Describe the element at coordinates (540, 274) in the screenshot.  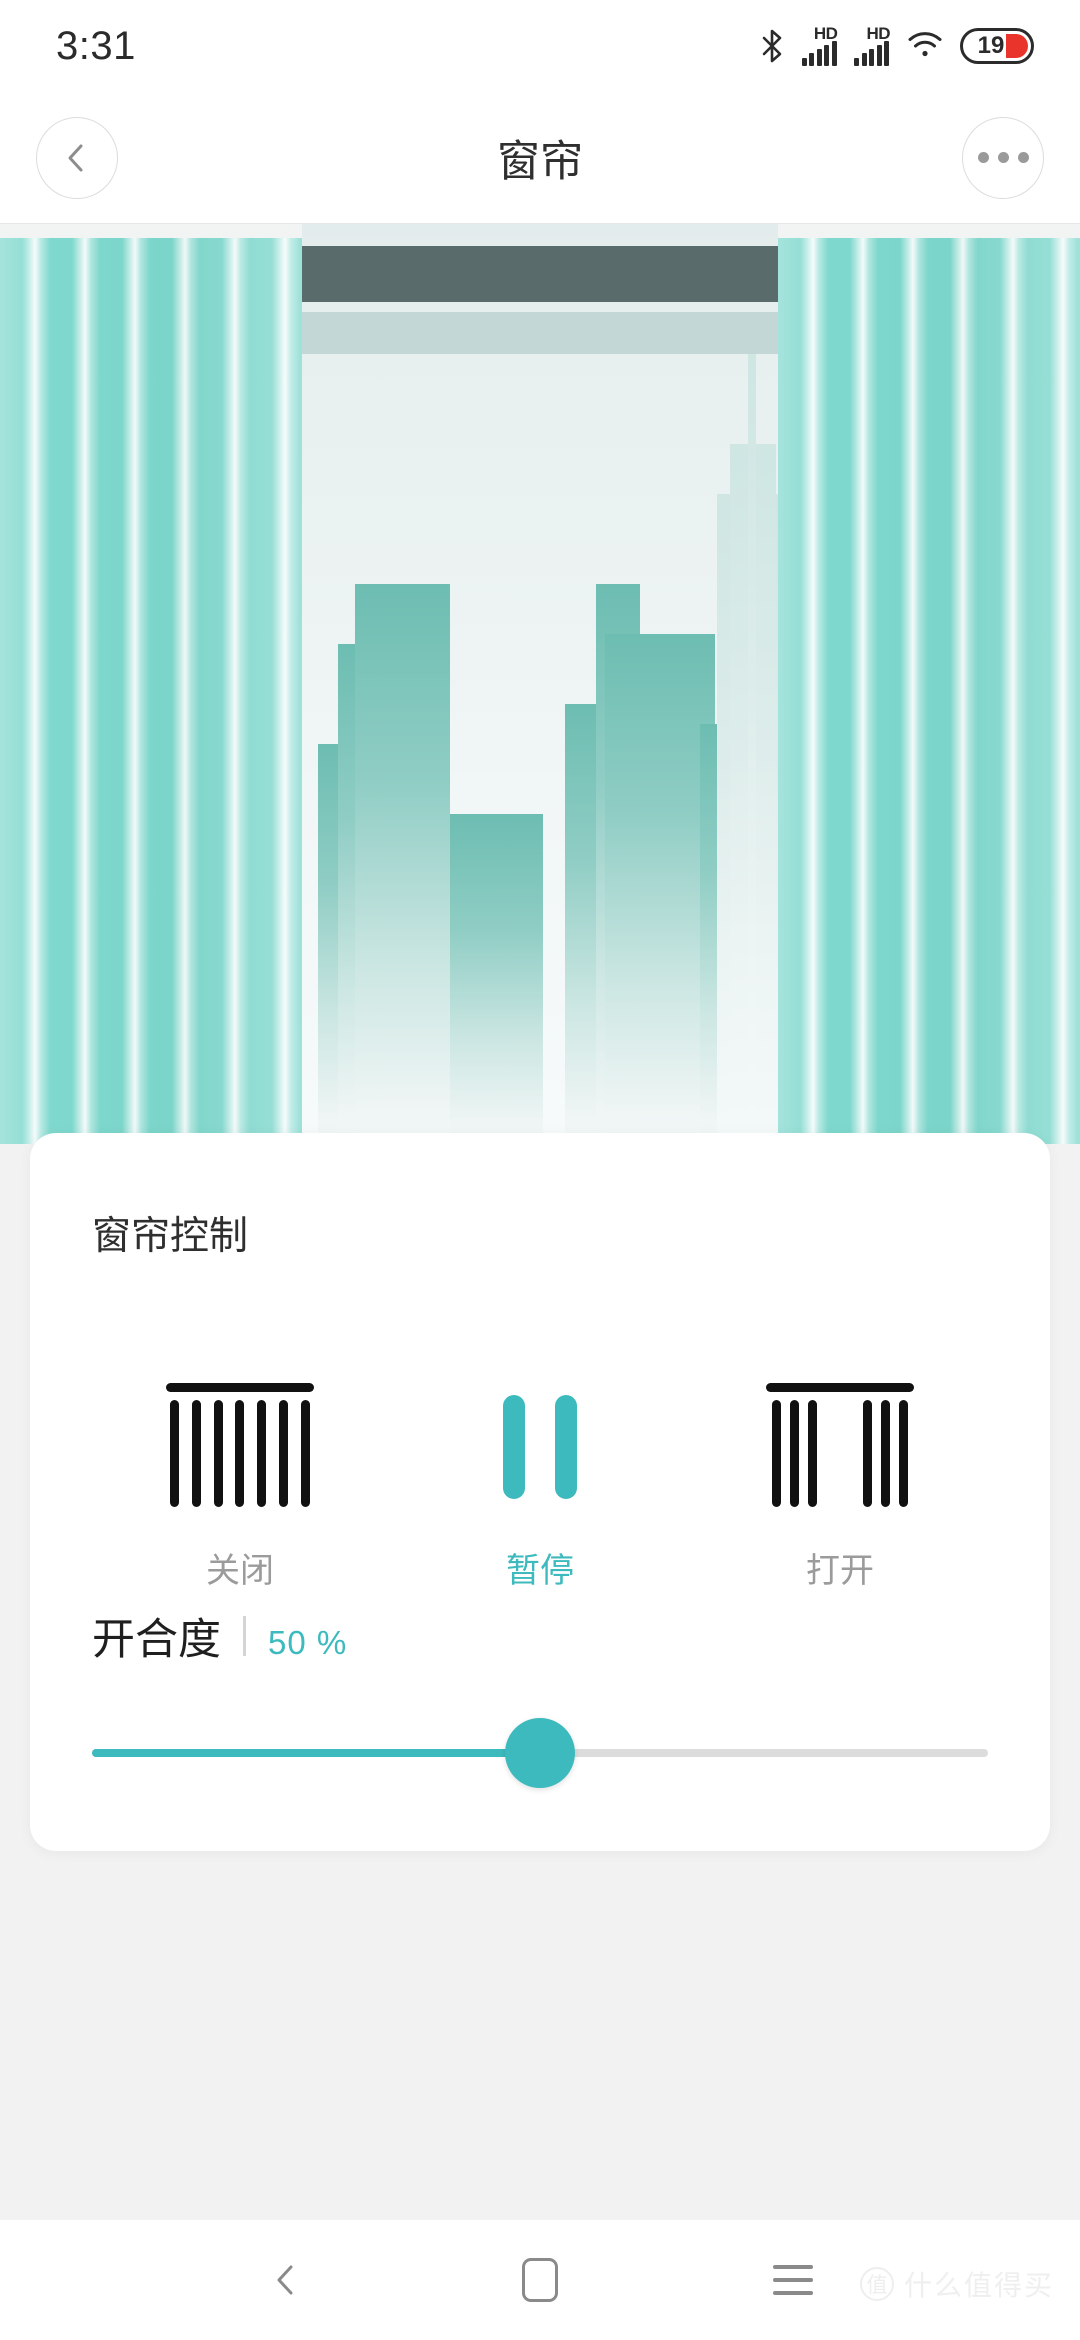
I see `curtain-rail` at that location.